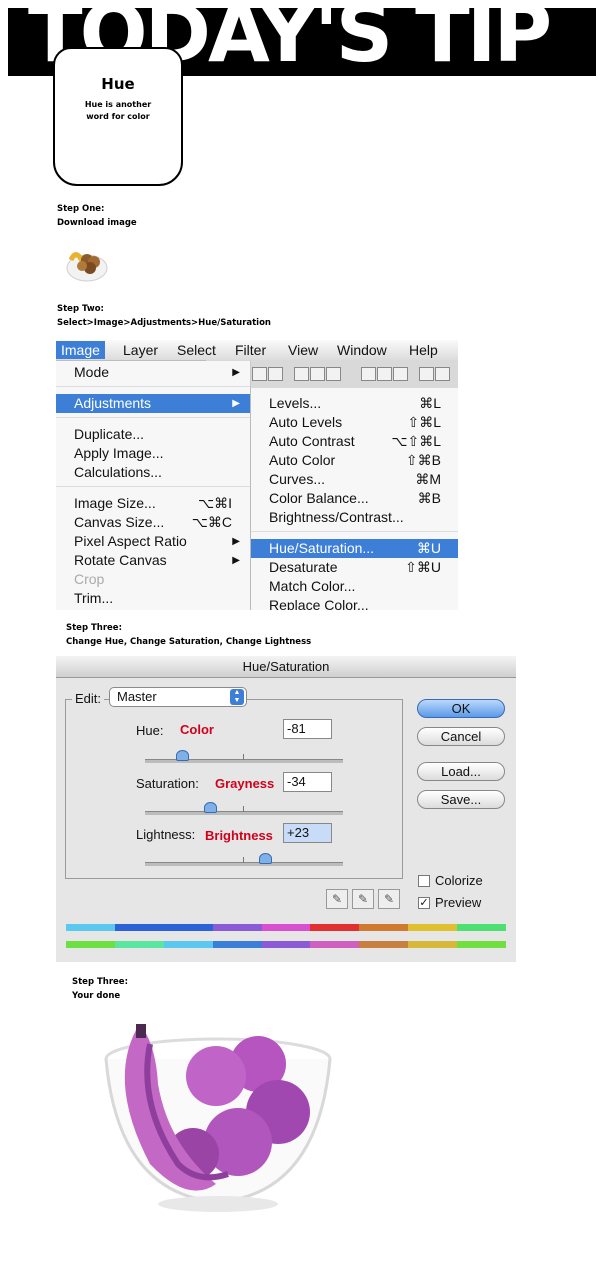  I want to click on step1-instruction: Download image, so click(97, 223).